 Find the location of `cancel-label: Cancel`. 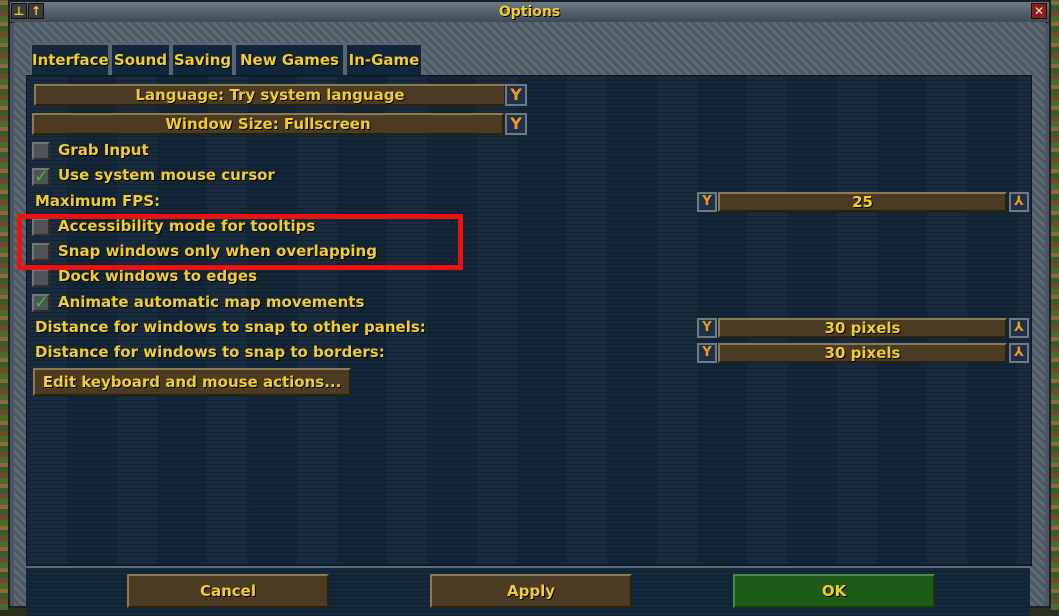

cancel-label: Cancel is located at coordinates (227, 591).